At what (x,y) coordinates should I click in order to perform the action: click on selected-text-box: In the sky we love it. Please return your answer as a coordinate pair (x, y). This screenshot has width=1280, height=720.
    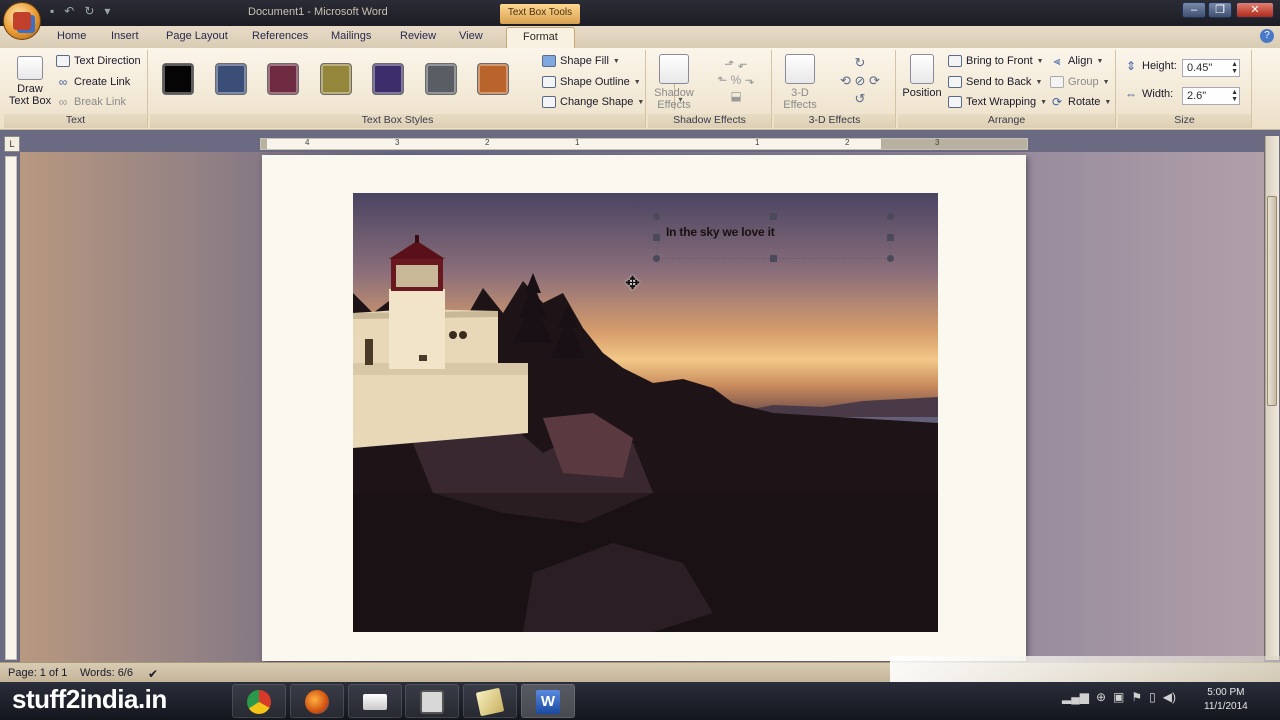
    Looking at the image, I should click on (774, 238).